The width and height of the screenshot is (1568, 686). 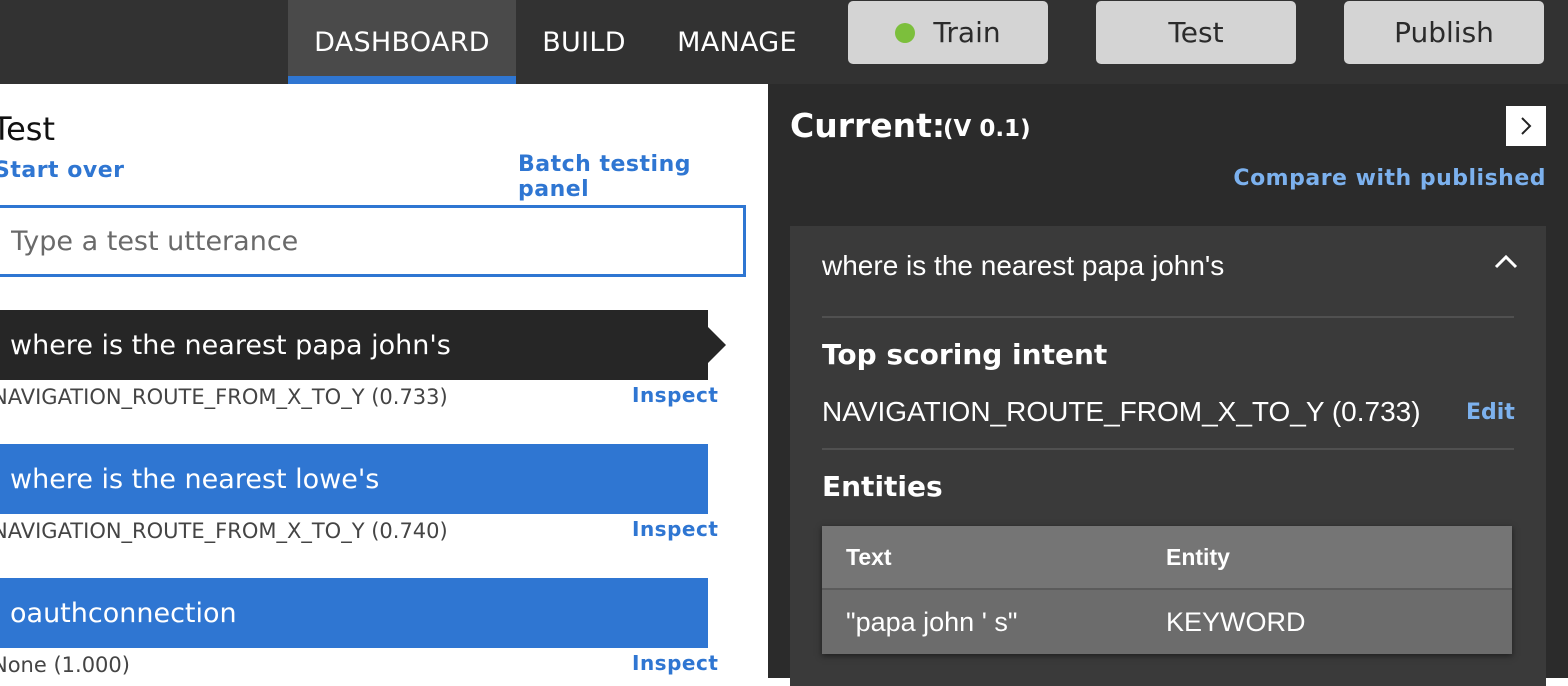 What do you see at coordinates (868, 125) in the screenshot?
I see `current-version-label: Current:` at bounding box center [868, 125].